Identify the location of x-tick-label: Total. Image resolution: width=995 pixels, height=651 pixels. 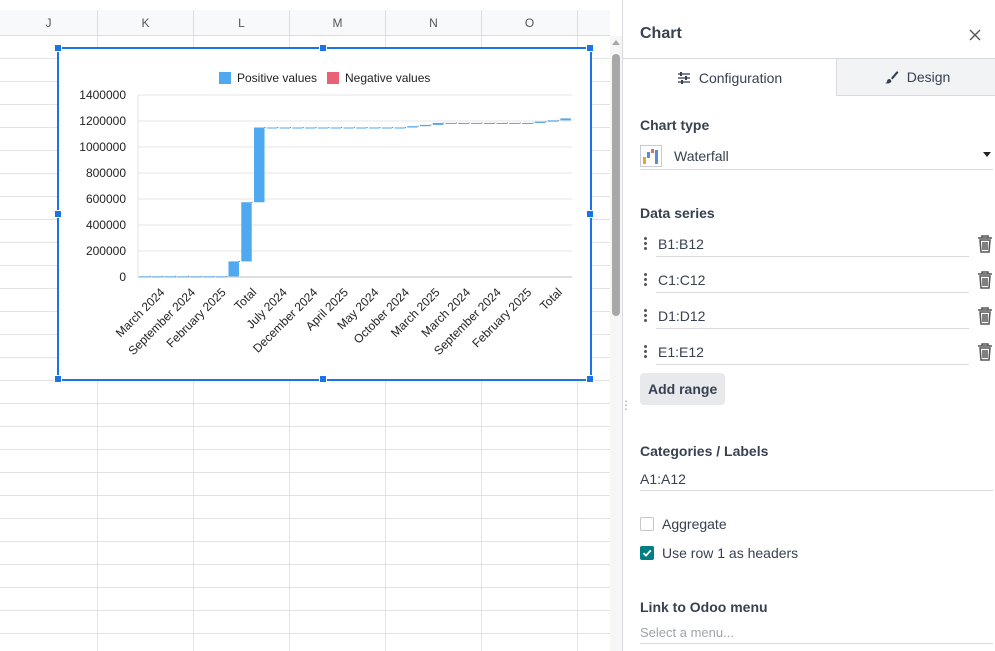
(551, 299).